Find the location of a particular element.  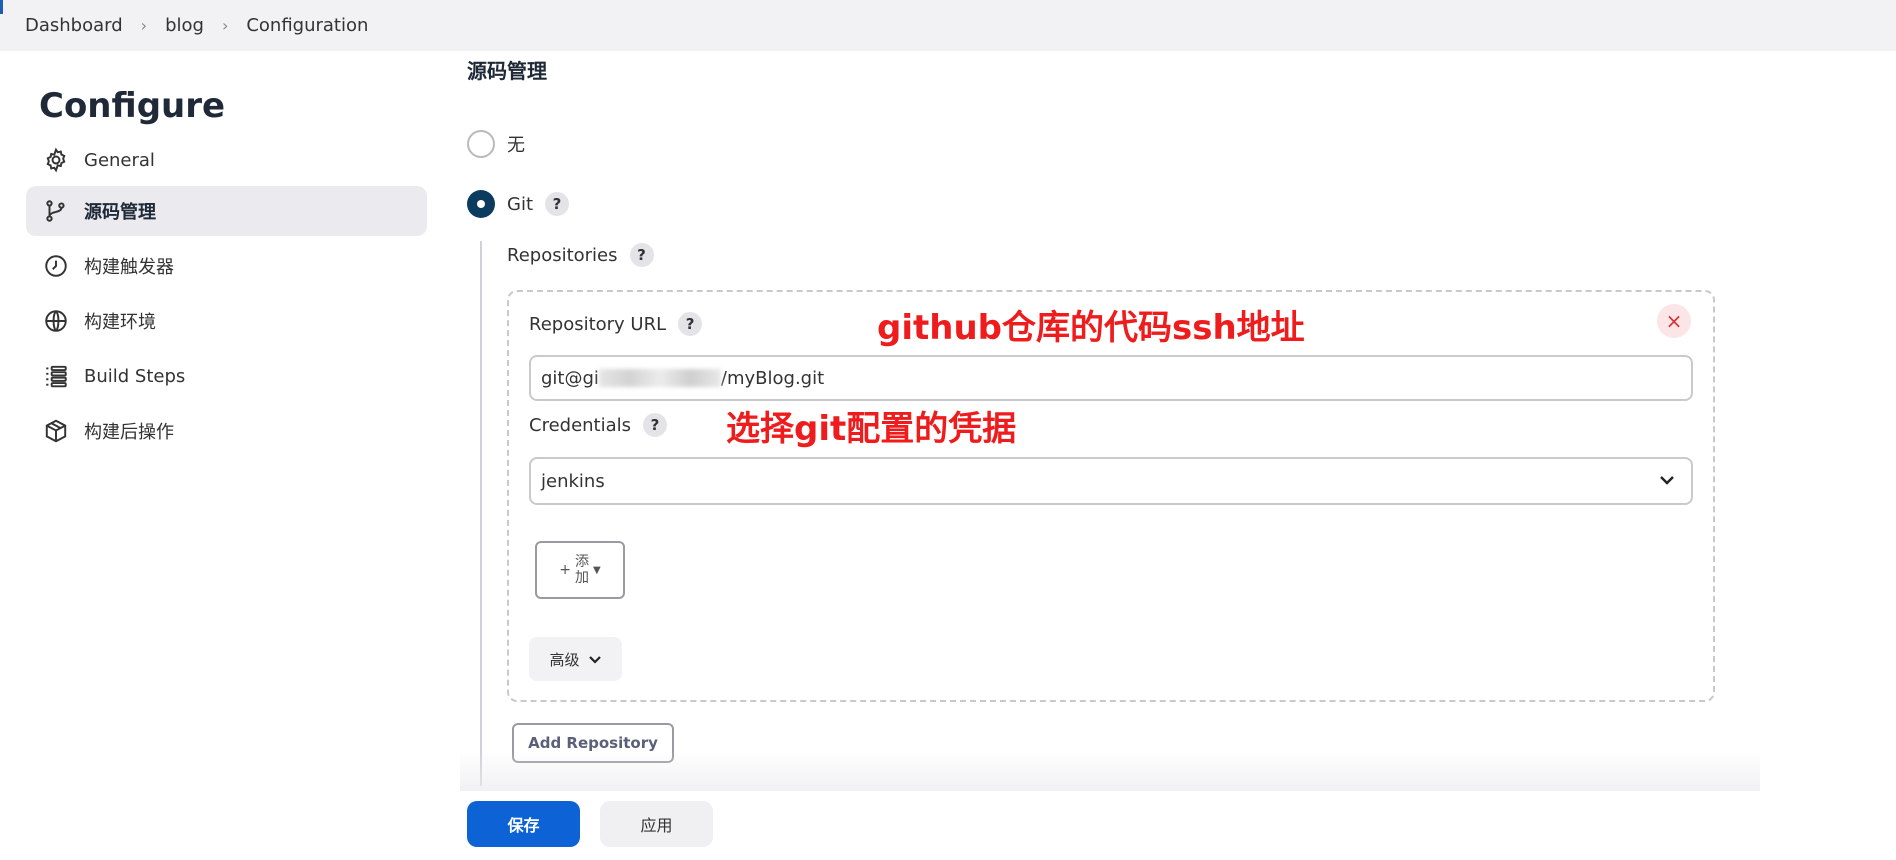

repo-url-prefix: git@gi is located at coordinates (570, 378).